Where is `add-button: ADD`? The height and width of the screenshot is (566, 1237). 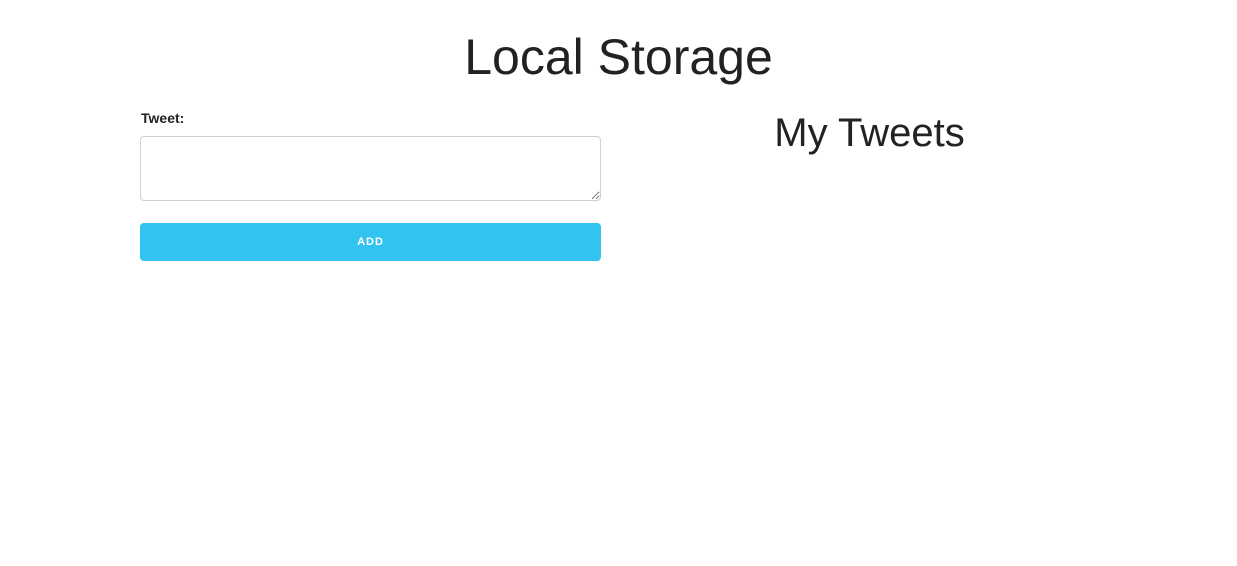
add-button: ADD is located at coordinates (370, 242).